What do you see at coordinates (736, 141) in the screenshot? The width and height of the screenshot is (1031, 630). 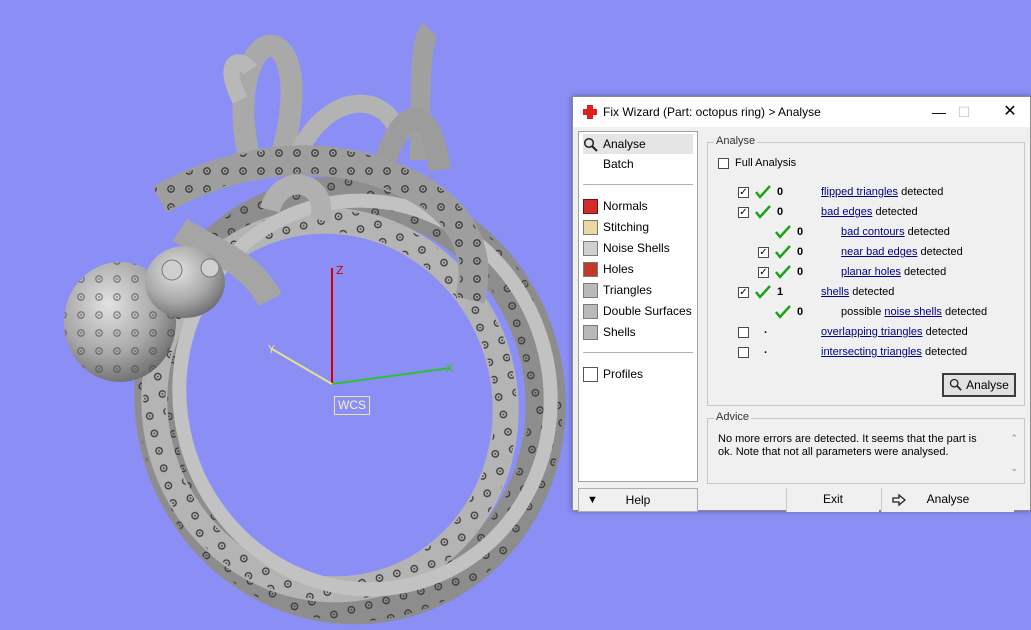 I see `analyse-group-title: Analyse` at bounding box center [736, 141].